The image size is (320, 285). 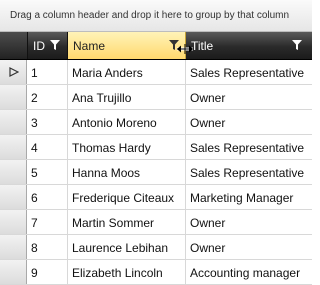 What do you see at coordinates (127, 45) in the screenshot?
I see `column-header-name: Name` at bounding box center [127, 45].